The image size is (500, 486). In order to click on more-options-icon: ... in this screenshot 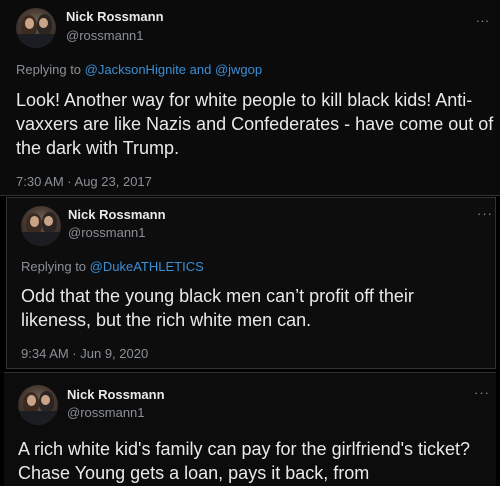, I will do `click(483, 17)`.